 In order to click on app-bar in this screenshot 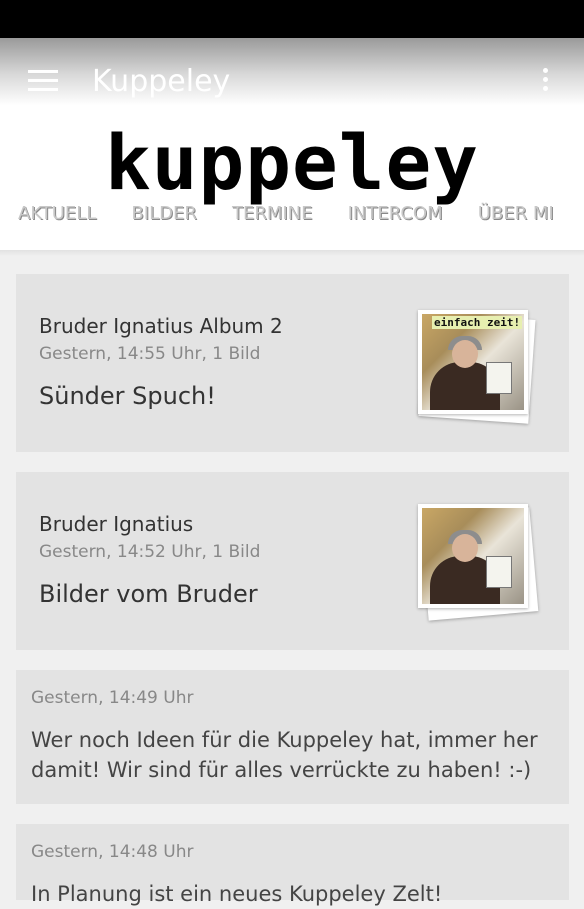, I will do `click(292, 83)`.